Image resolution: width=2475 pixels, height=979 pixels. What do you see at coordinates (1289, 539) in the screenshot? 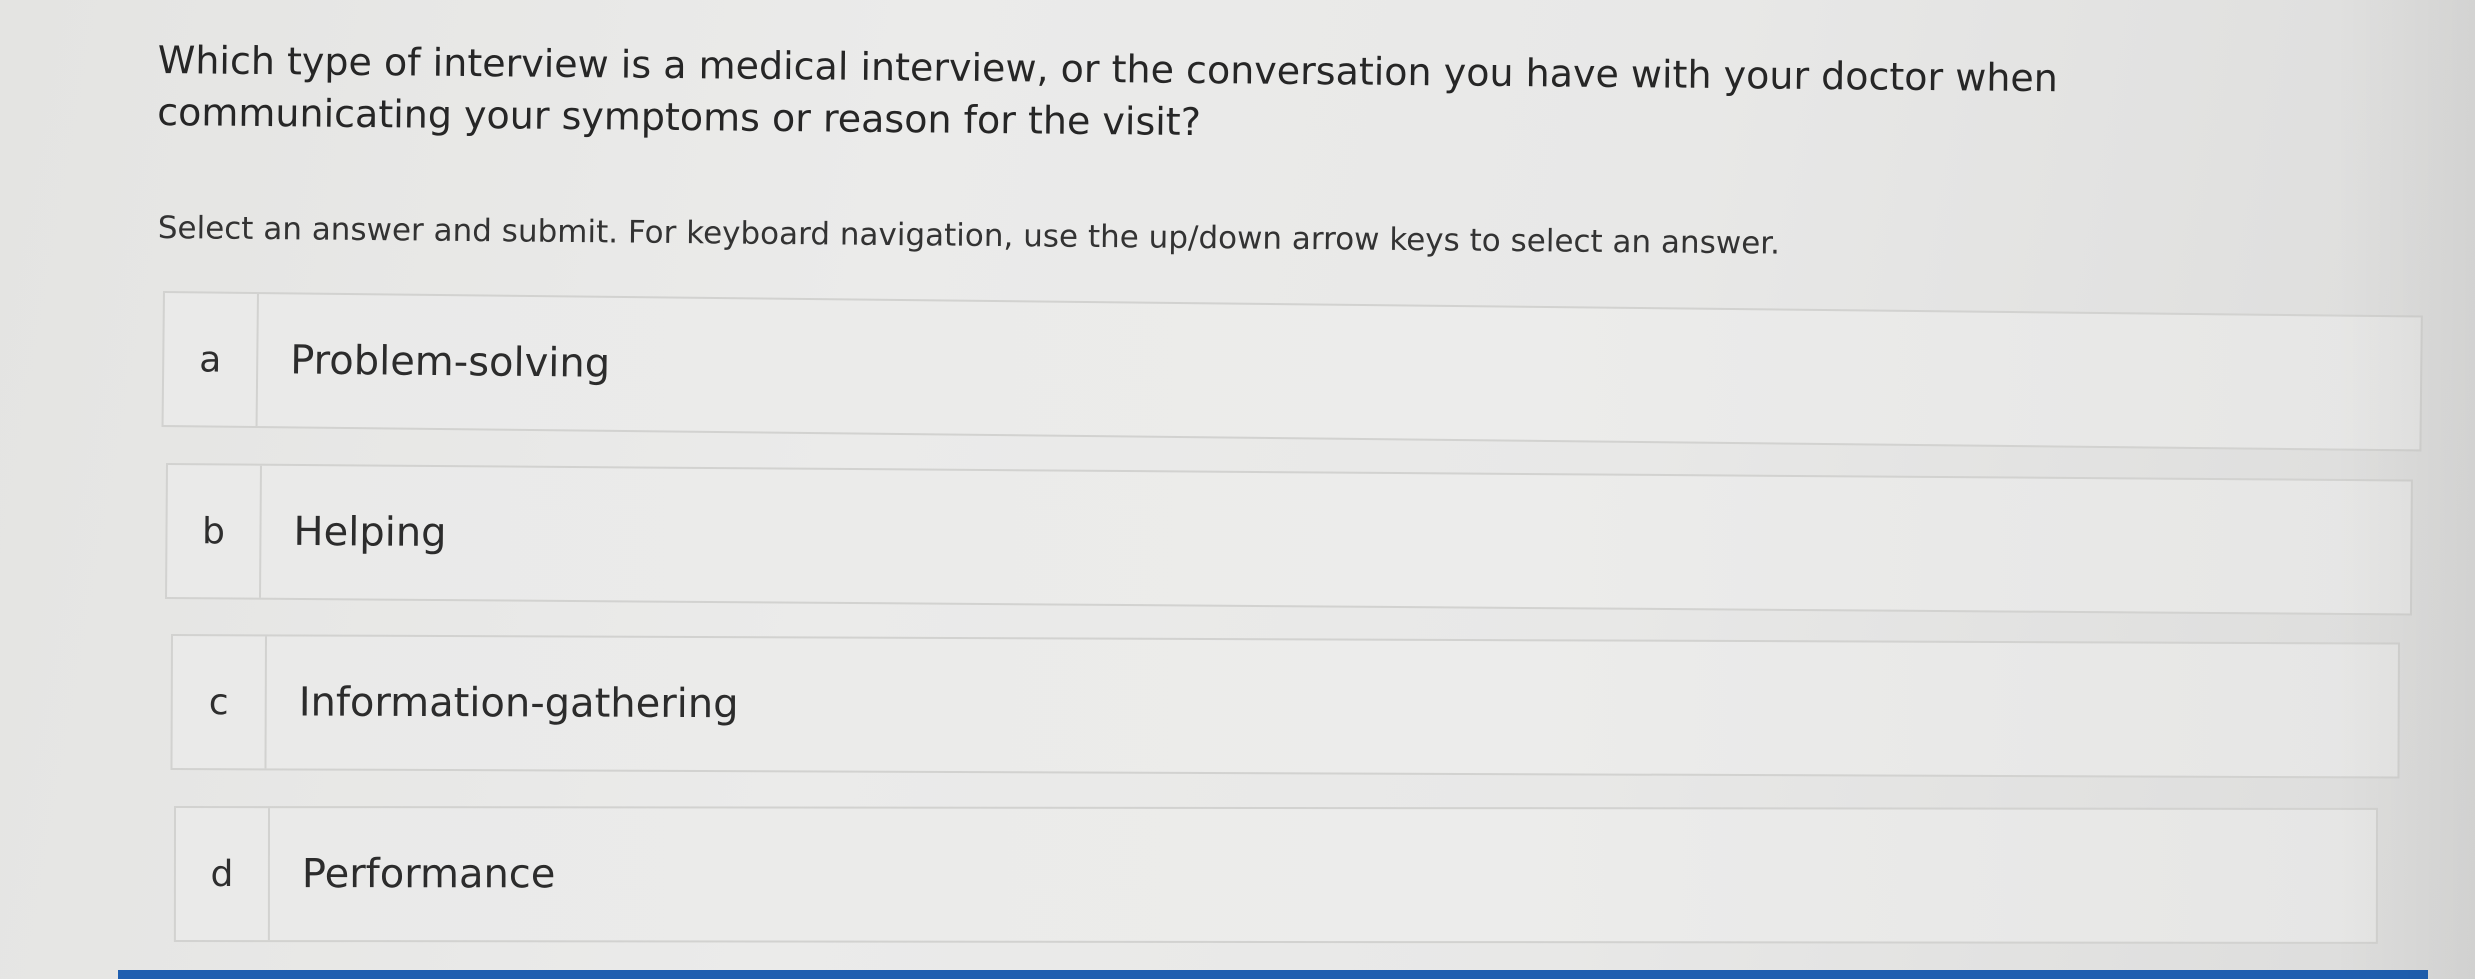
I see `answer-option-b: b Helping` at bounding box center [1289, 539].